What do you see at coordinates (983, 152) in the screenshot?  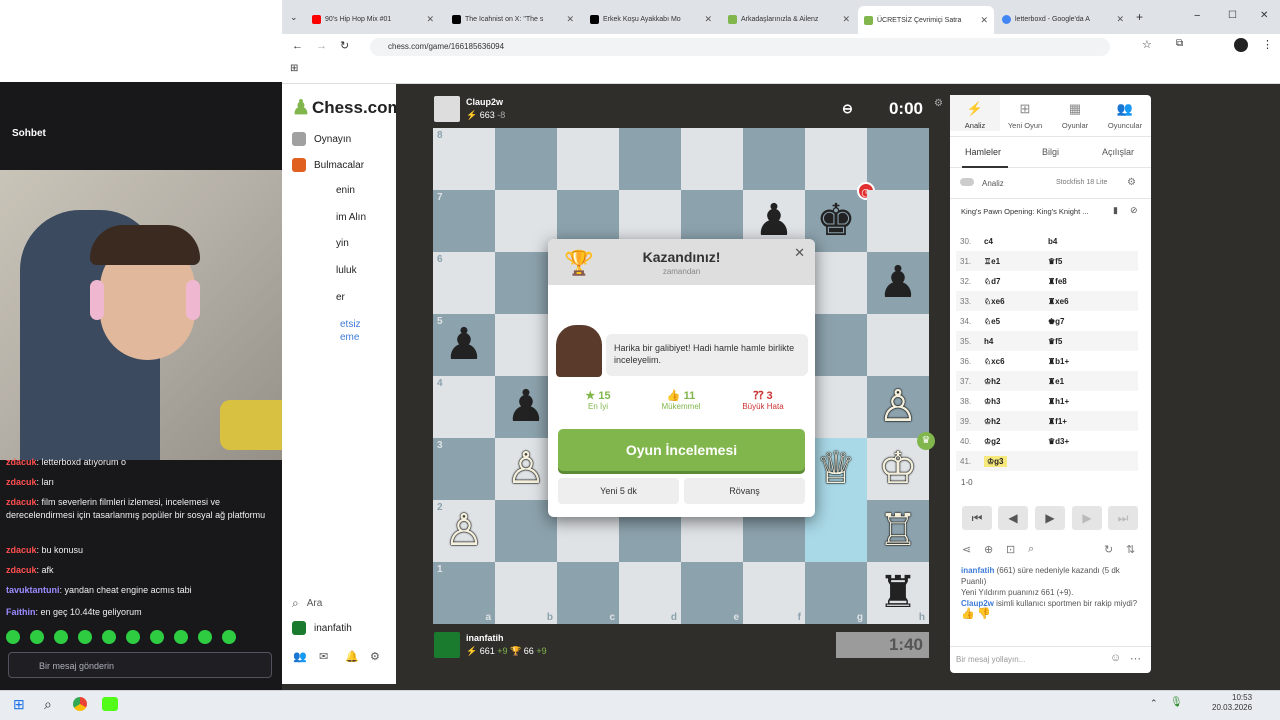 I see `subtab-moves: Hamleler` at bounding box center [983, 152].